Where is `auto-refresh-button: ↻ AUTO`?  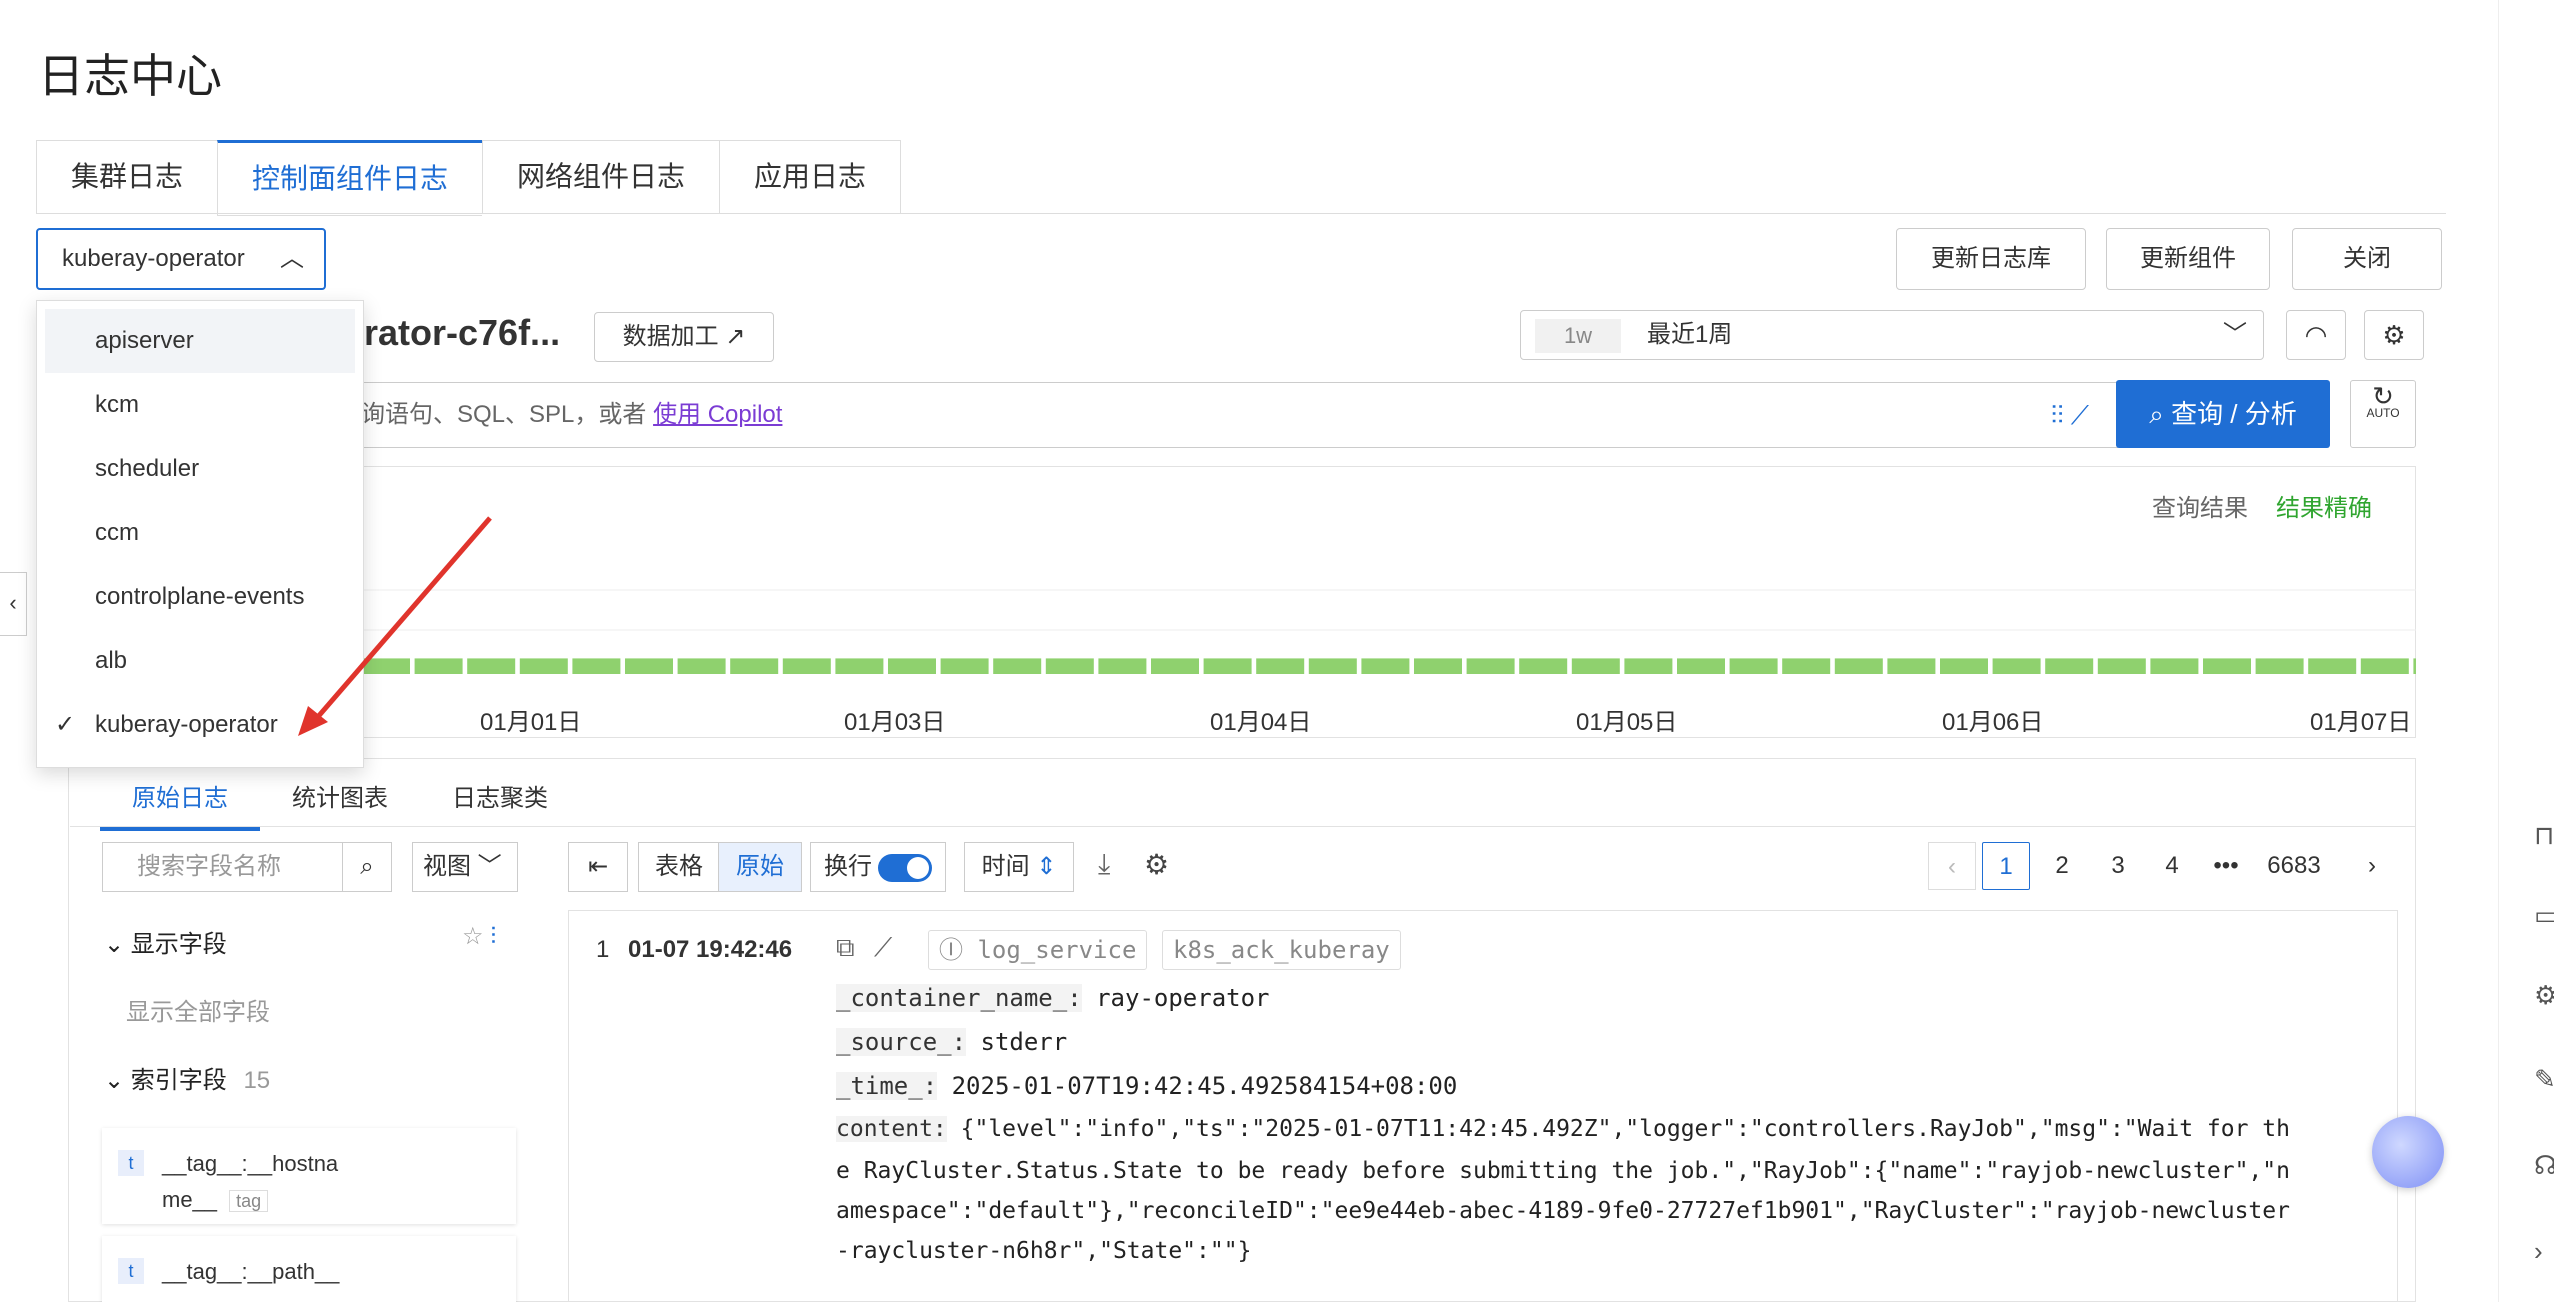 auto-refresh-button: ↻ AUTO is located at coordinates (2383, 414).